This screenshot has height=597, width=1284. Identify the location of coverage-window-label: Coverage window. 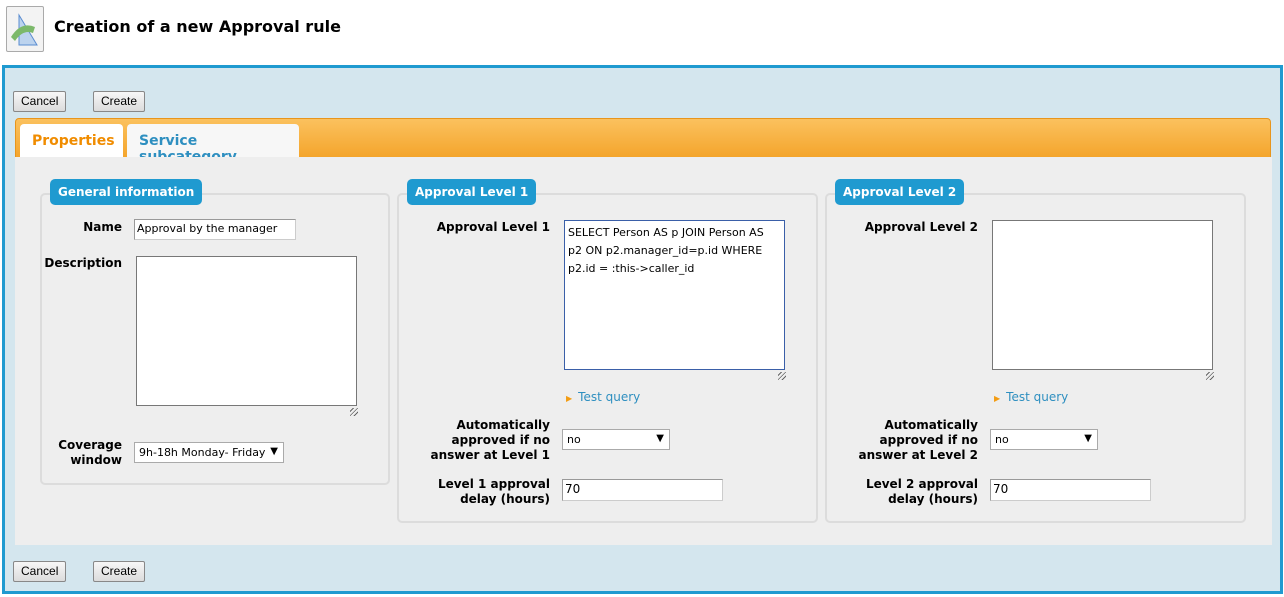
(90, 452).